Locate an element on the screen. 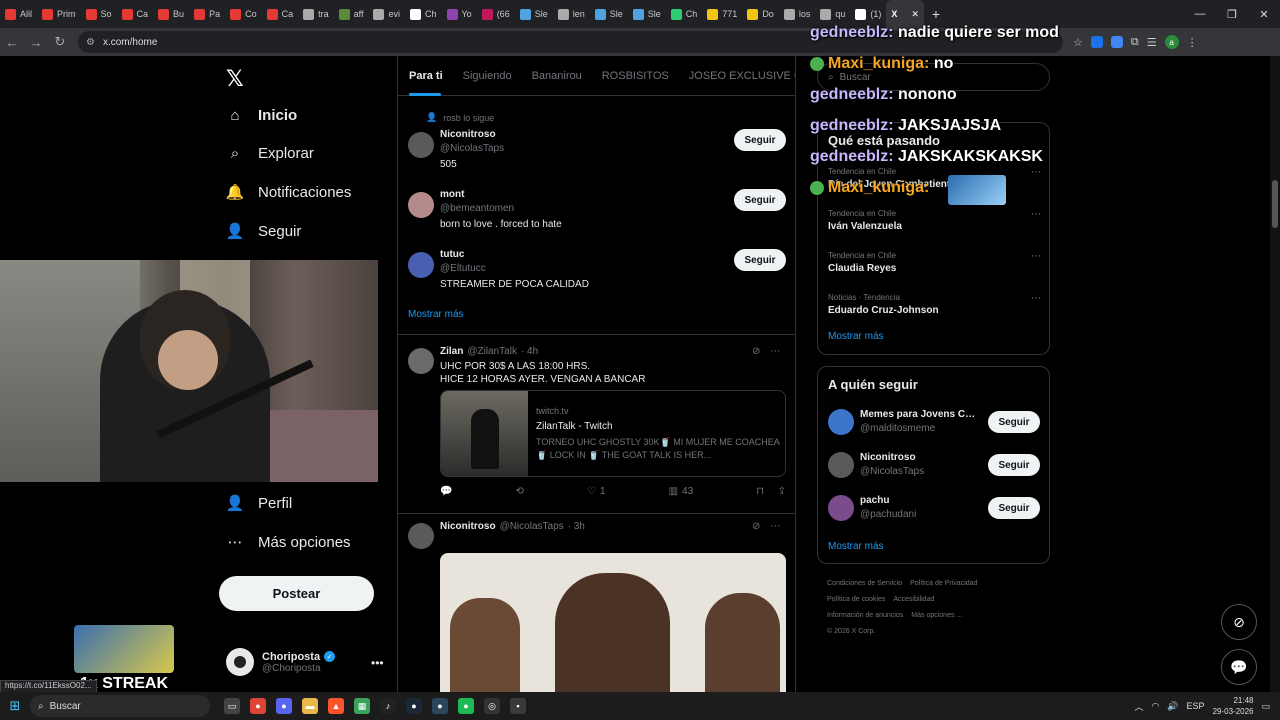  restore-icon: ❐ is located at coordinates (1232, 14).